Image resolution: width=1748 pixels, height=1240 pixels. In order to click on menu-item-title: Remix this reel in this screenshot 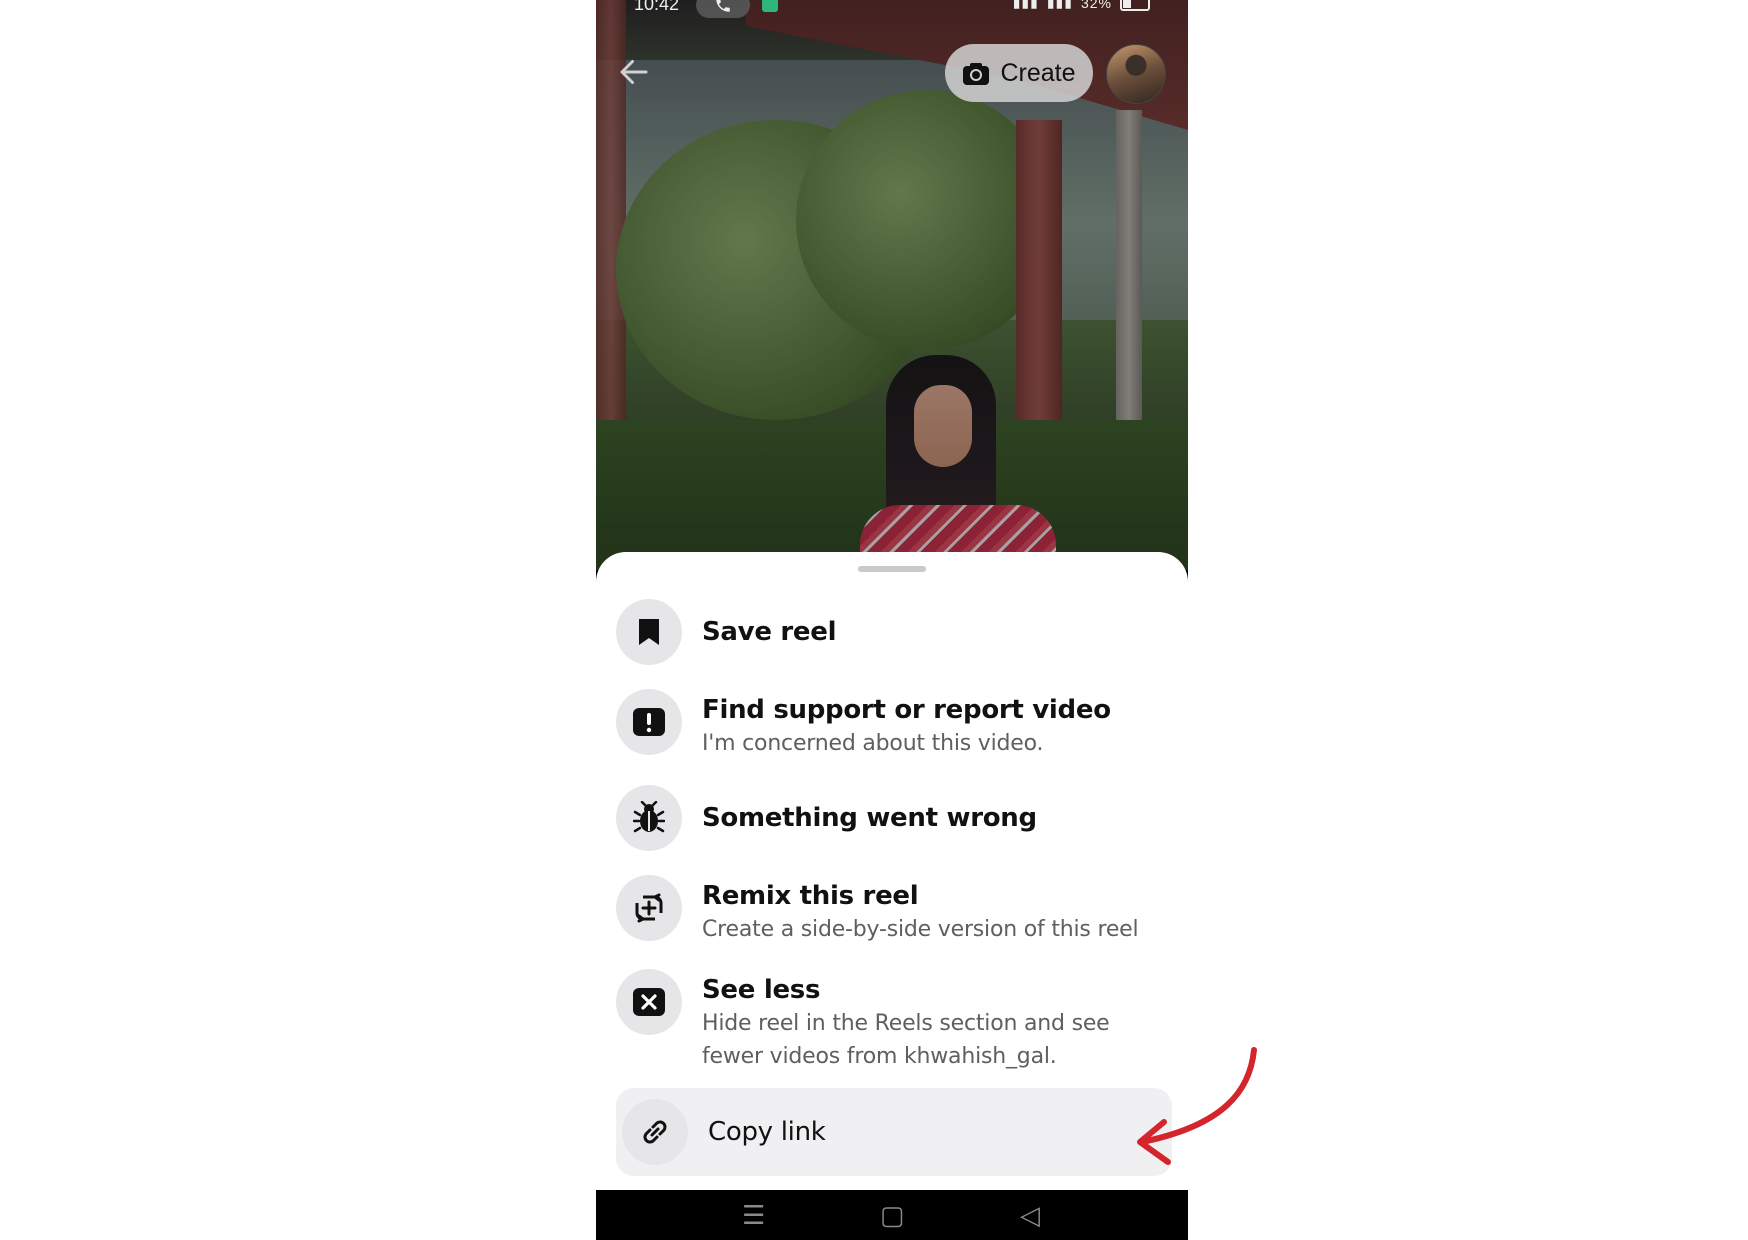, I will do `click(810, 896)`.